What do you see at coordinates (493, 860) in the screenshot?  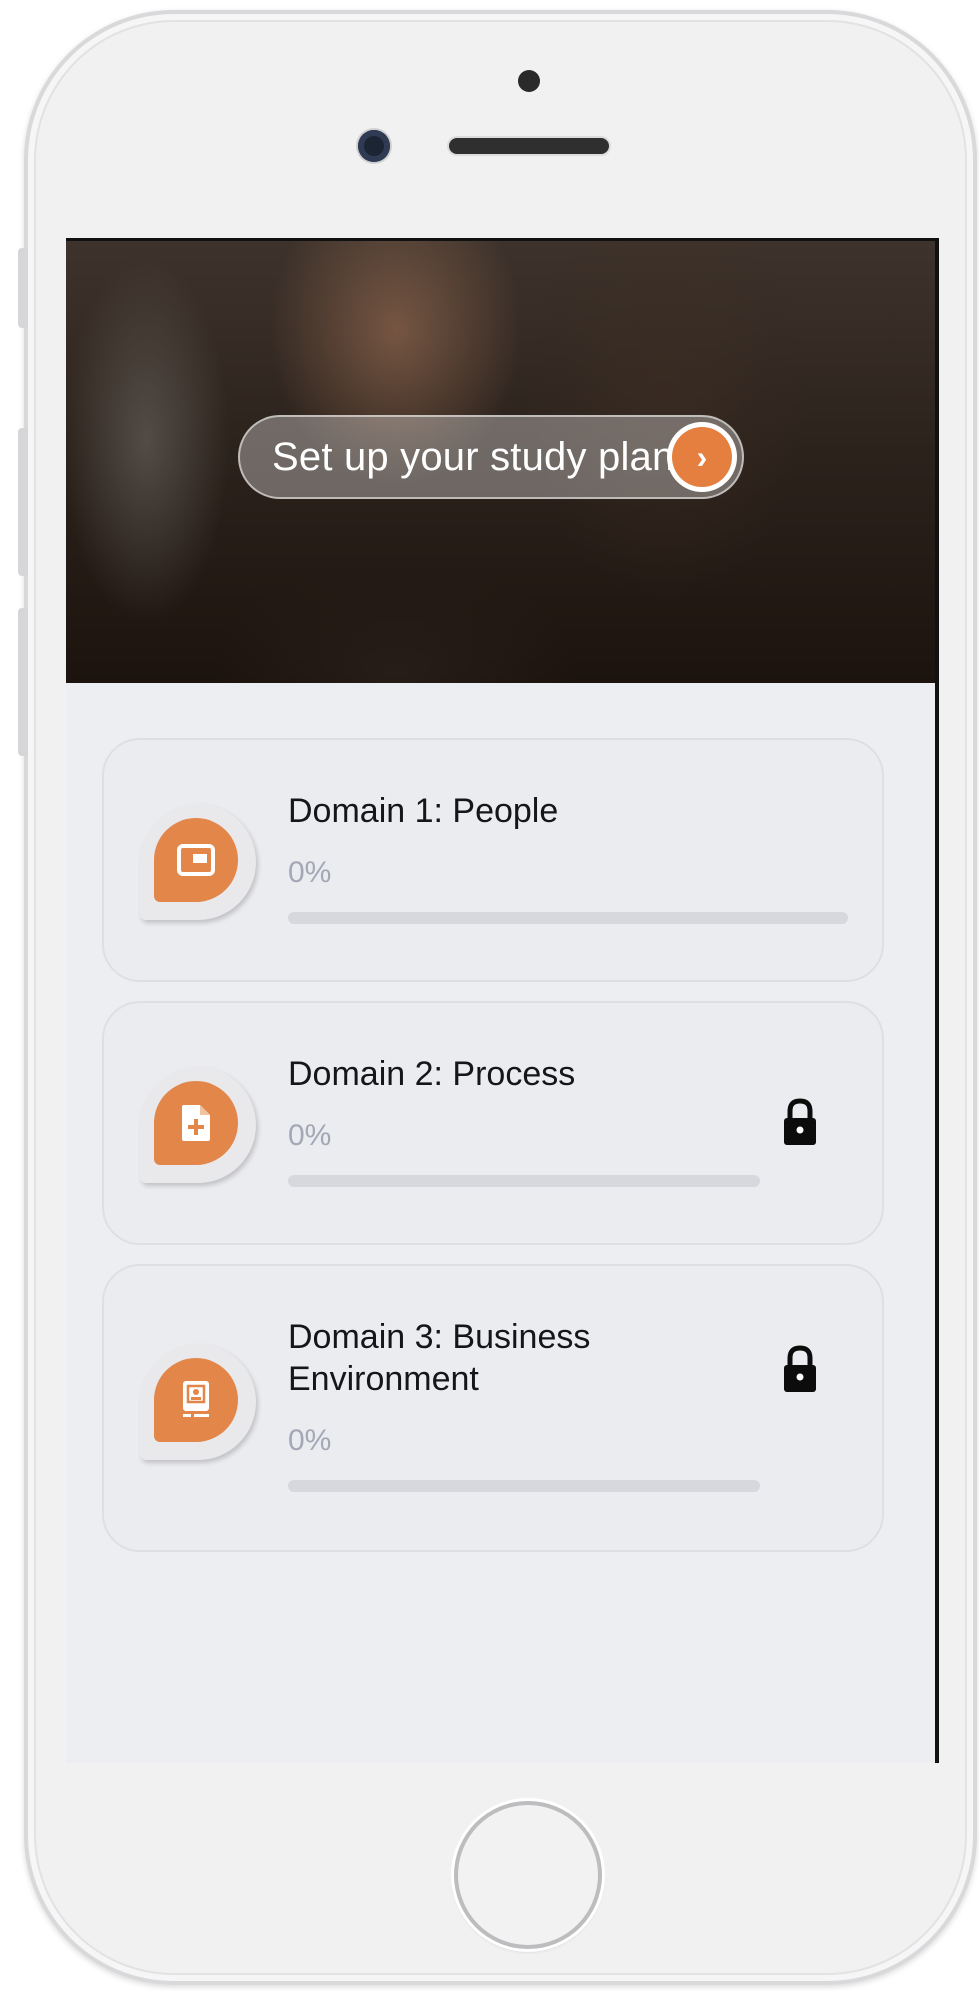 I see `domain-card-people: Domain 1: People 0%` at bounding box center [493, 860].